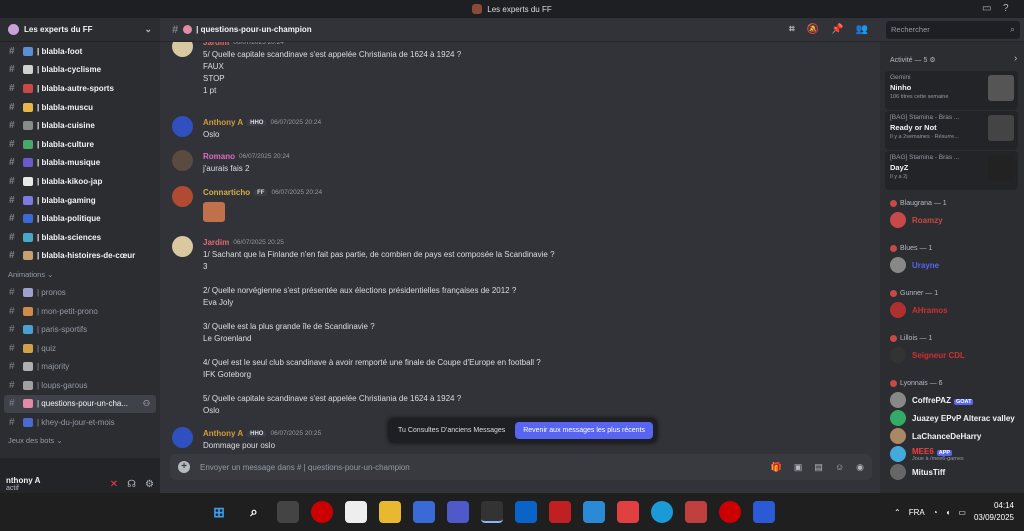  Describe the element at coordinates (219, 156) in the screenshot. I see `username: Romano` at that location.